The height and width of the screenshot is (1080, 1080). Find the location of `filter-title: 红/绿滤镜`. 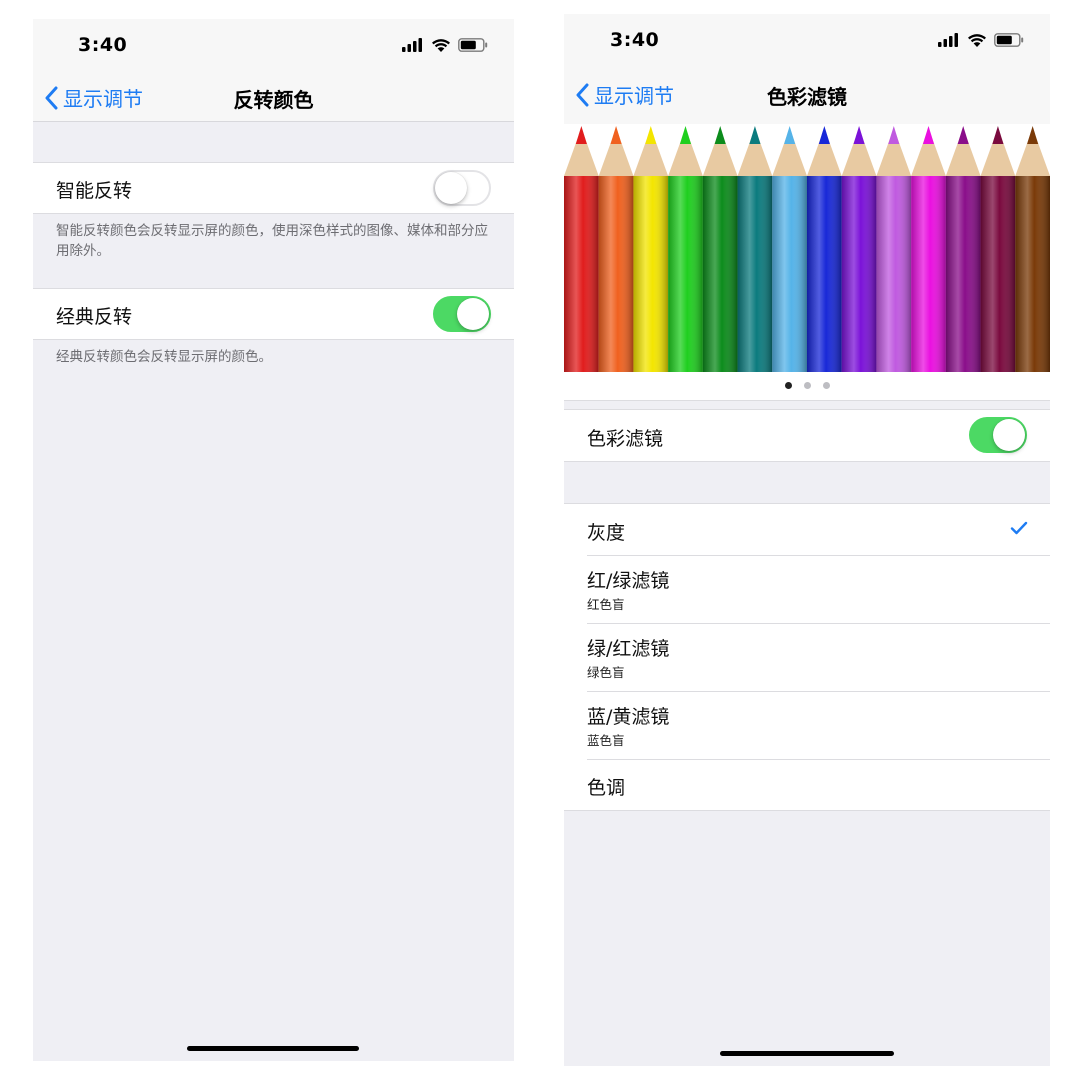

filter-title: 红/绿滤镜 is located at coordinates (628, 581).